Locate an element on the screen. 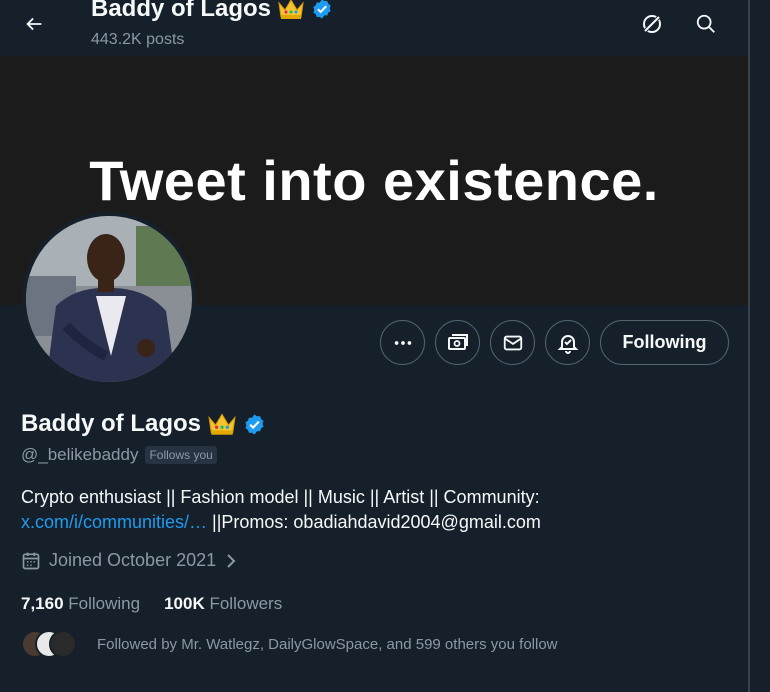 The height and width of the screenshot is (692, 770). follow-stats: 7,160 Following 100K Followers is located at coordinates (151, 604).